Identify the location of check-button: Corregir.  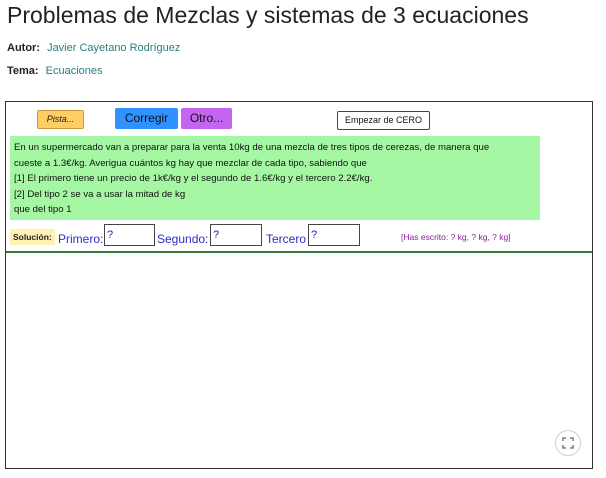
(146, 118).